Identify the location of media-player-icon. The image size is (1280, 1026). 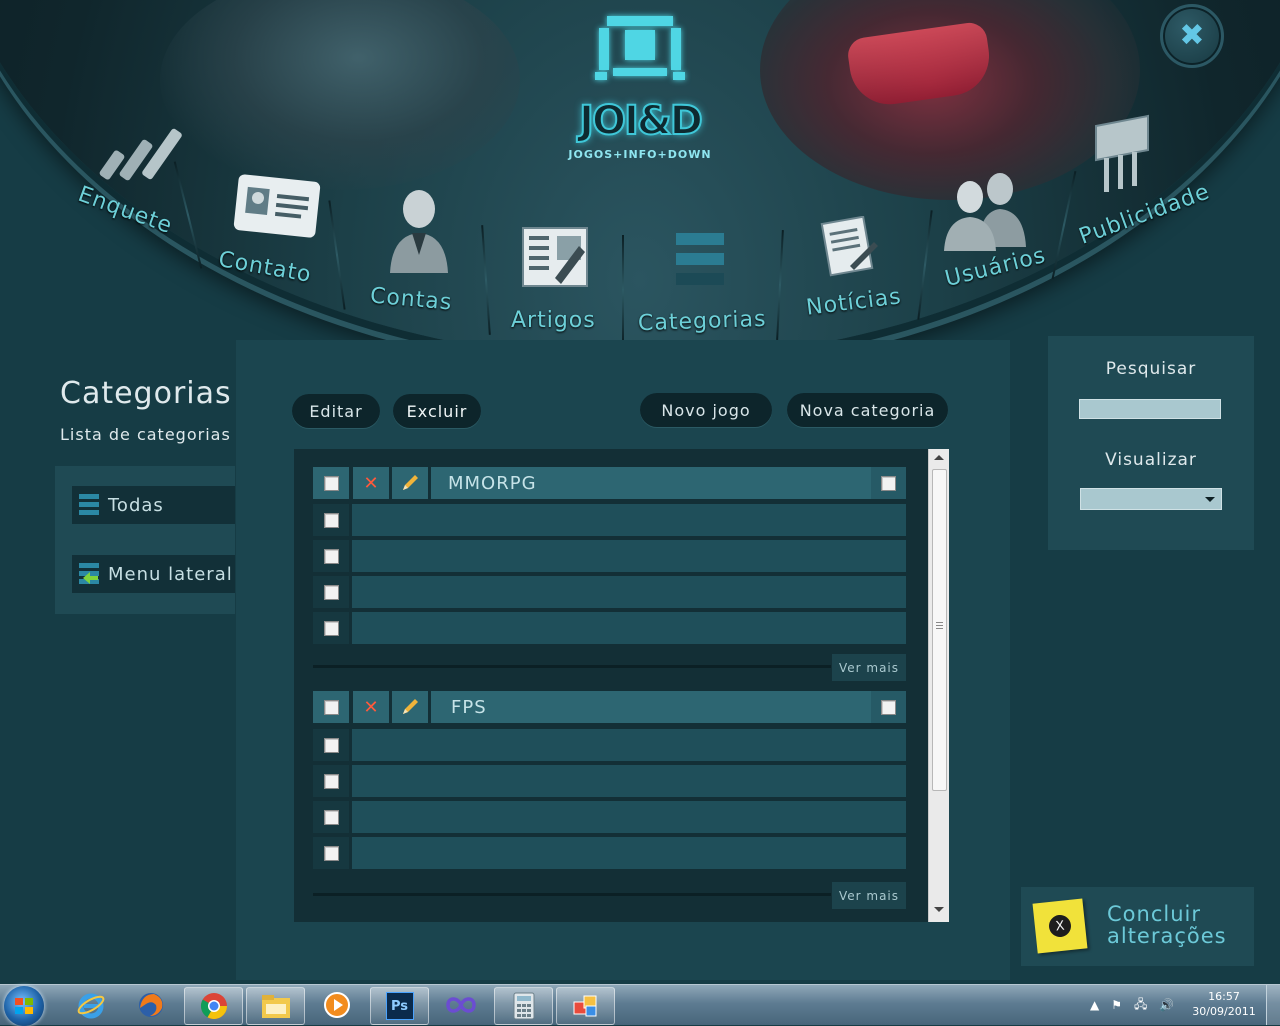
(336, 1005).